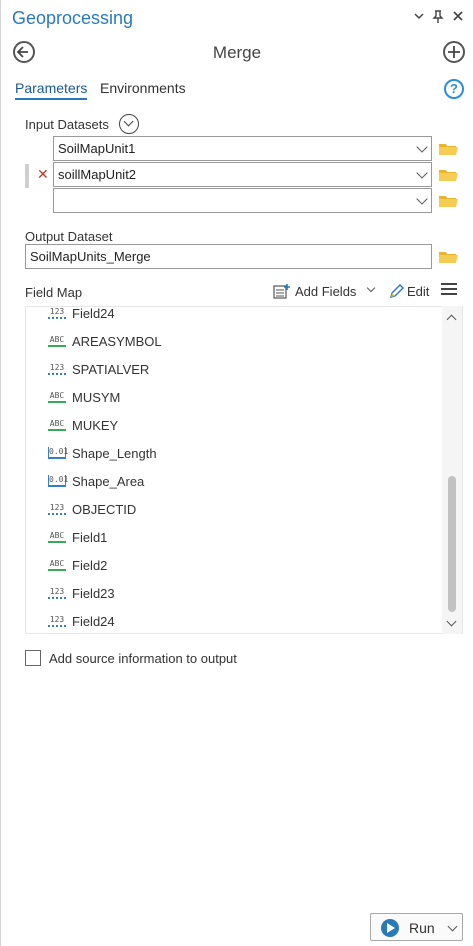 The width and height of the screenshot is (474, 946). I want to click on list-item: ABC MUKEY, so click(83, 425).